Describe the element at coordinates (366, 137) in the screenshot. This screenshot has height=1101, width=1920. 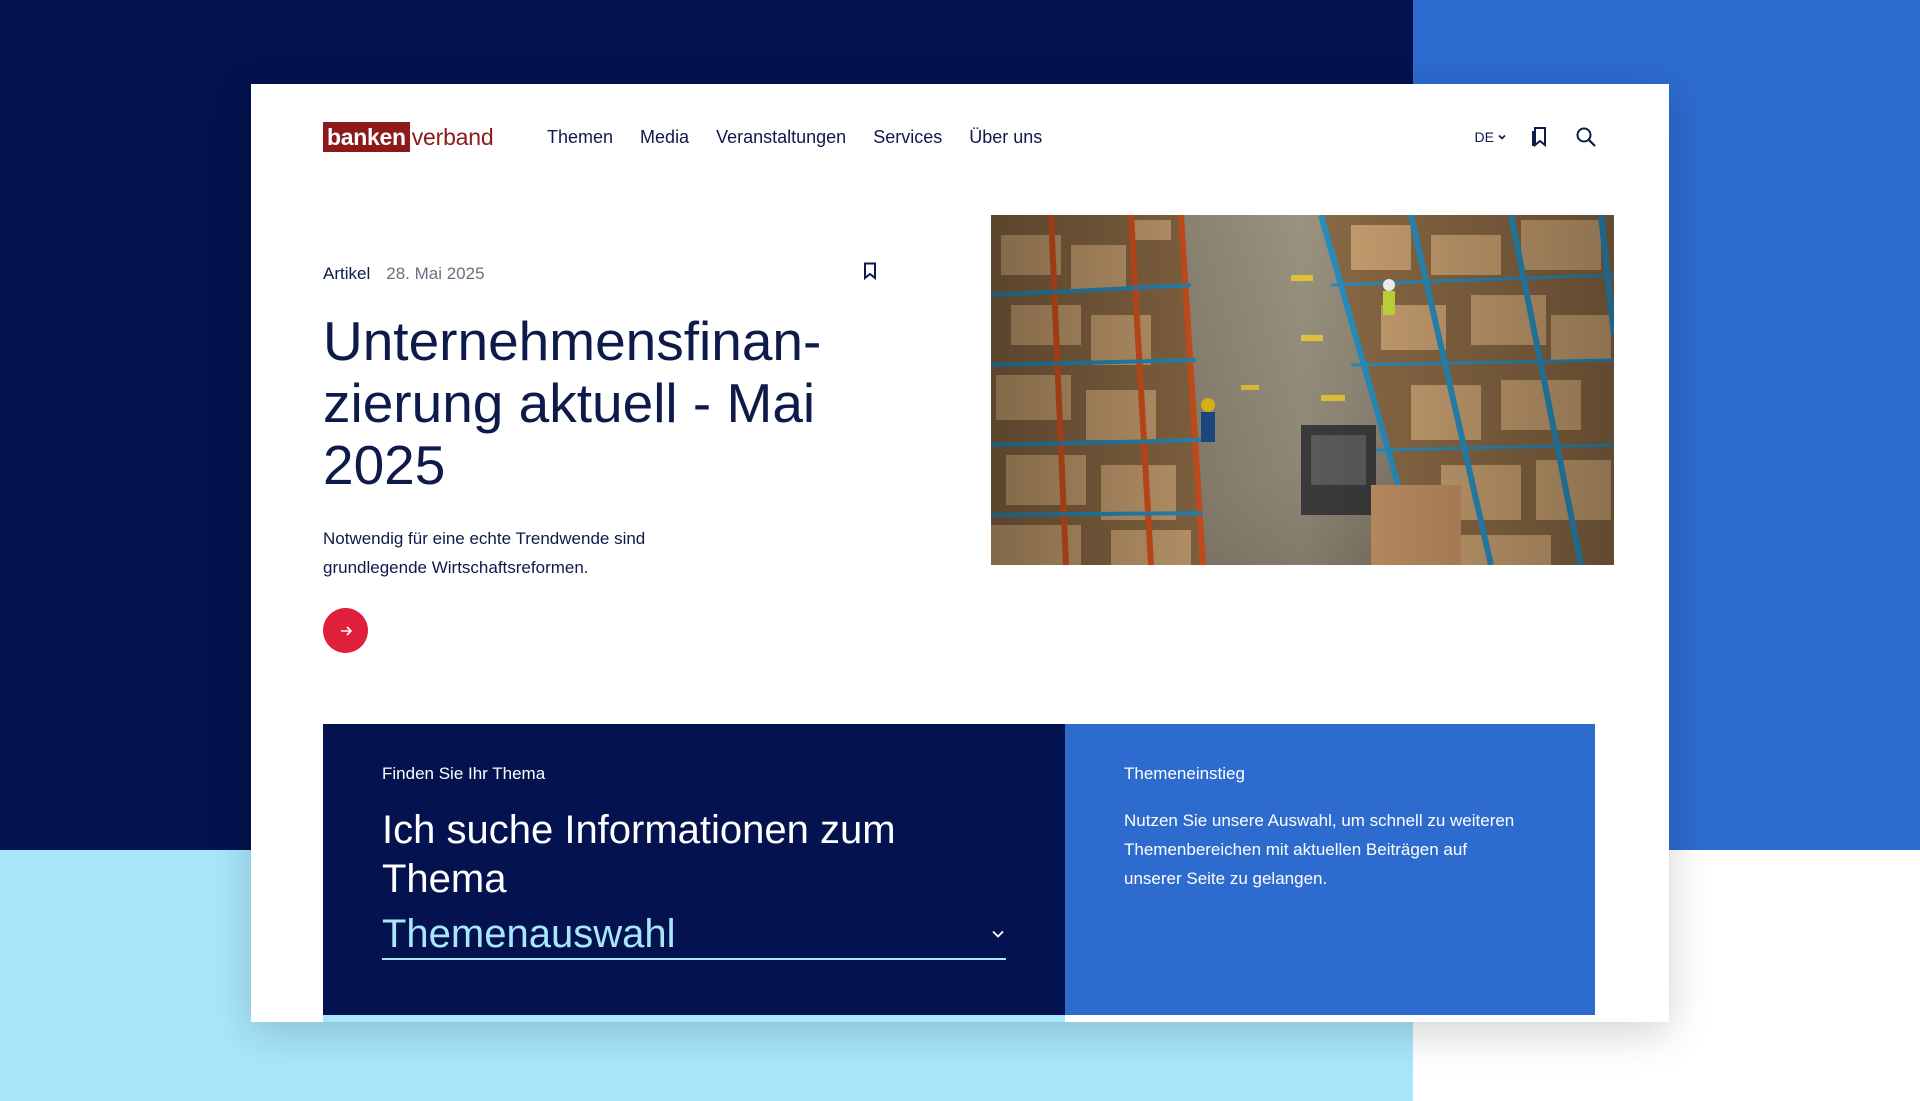
I see `logo-part-banken: banken` at that location.